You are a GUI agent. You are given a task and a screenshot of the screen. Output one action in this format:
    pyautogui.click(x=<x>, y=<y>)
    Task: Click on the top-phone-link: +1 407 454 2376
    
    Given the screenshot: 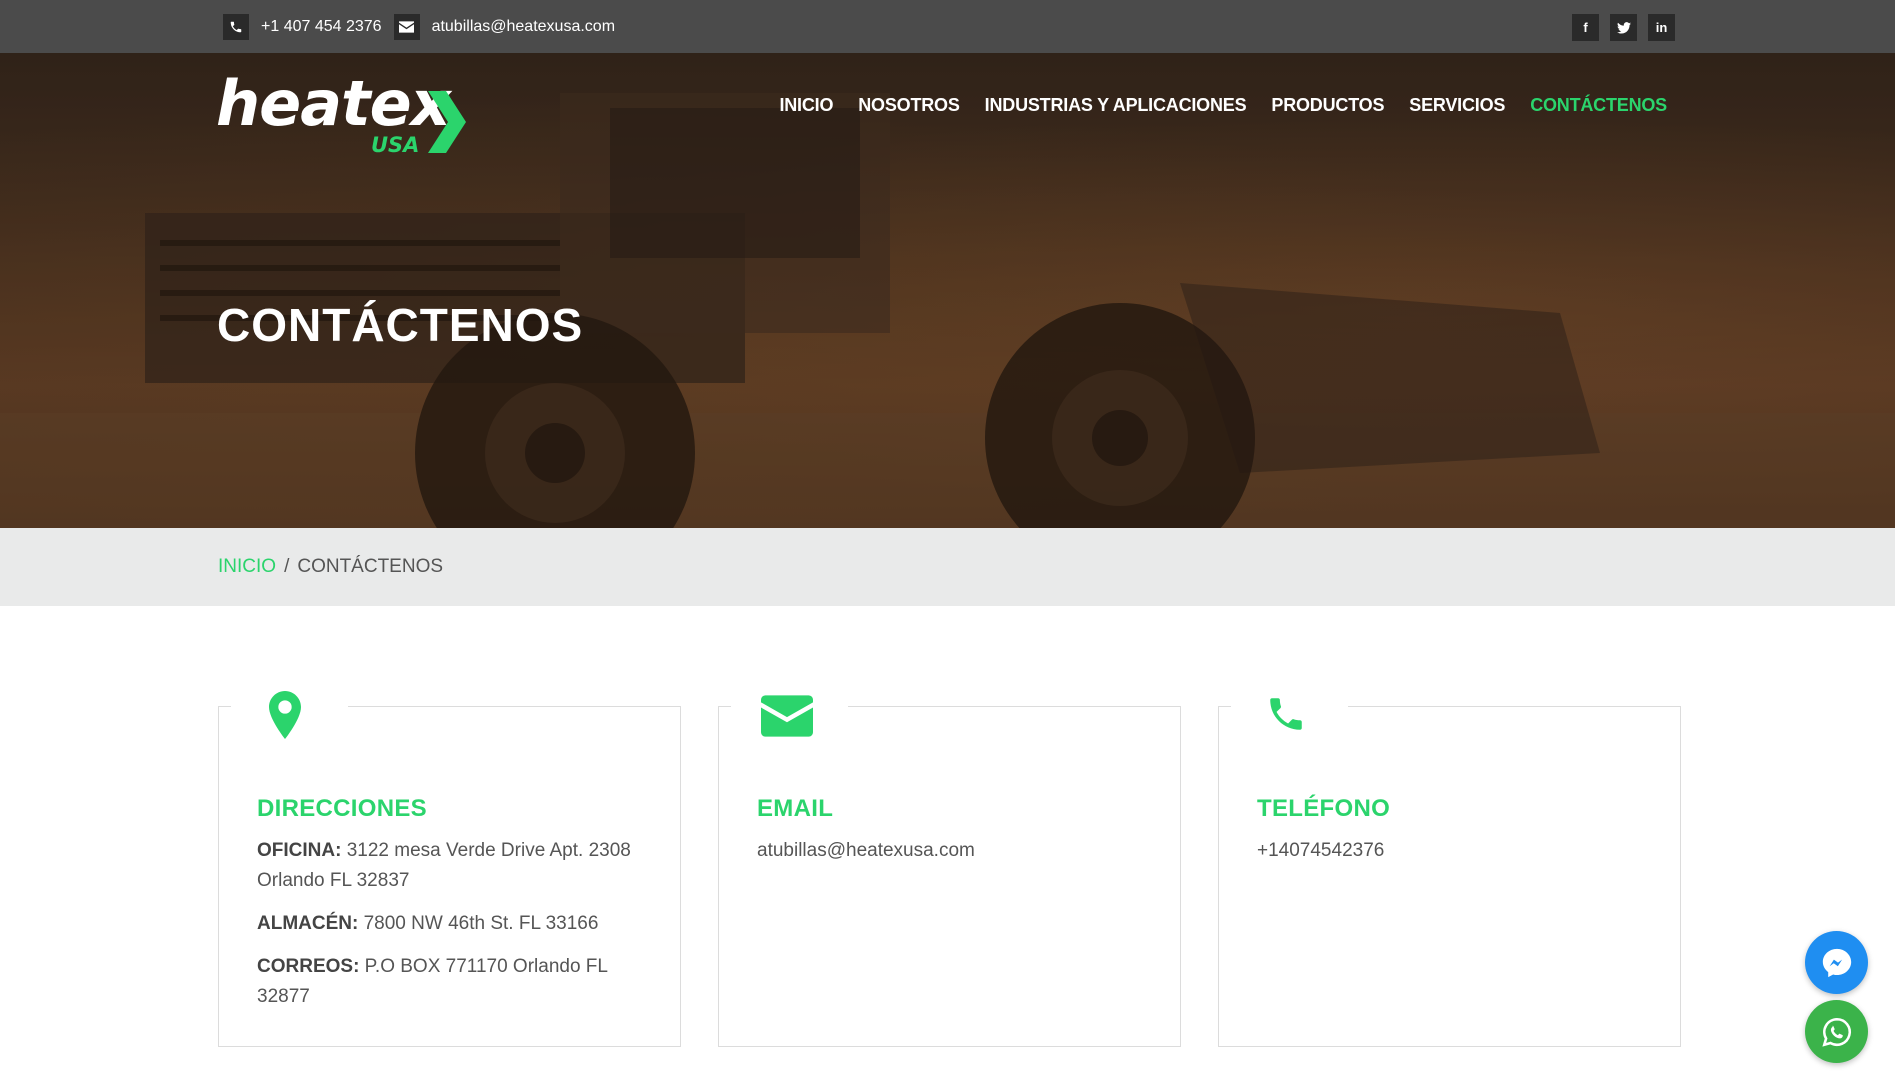 What is the action you would take?
    pyautogui.click(x=321, y=27)
    